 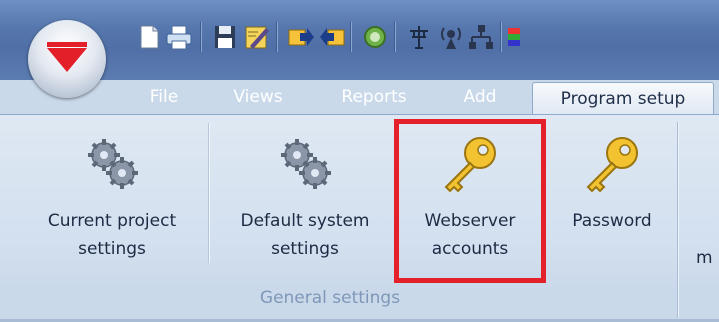 I want to click on truncated-button-label: m, so click(x=704, y=258).